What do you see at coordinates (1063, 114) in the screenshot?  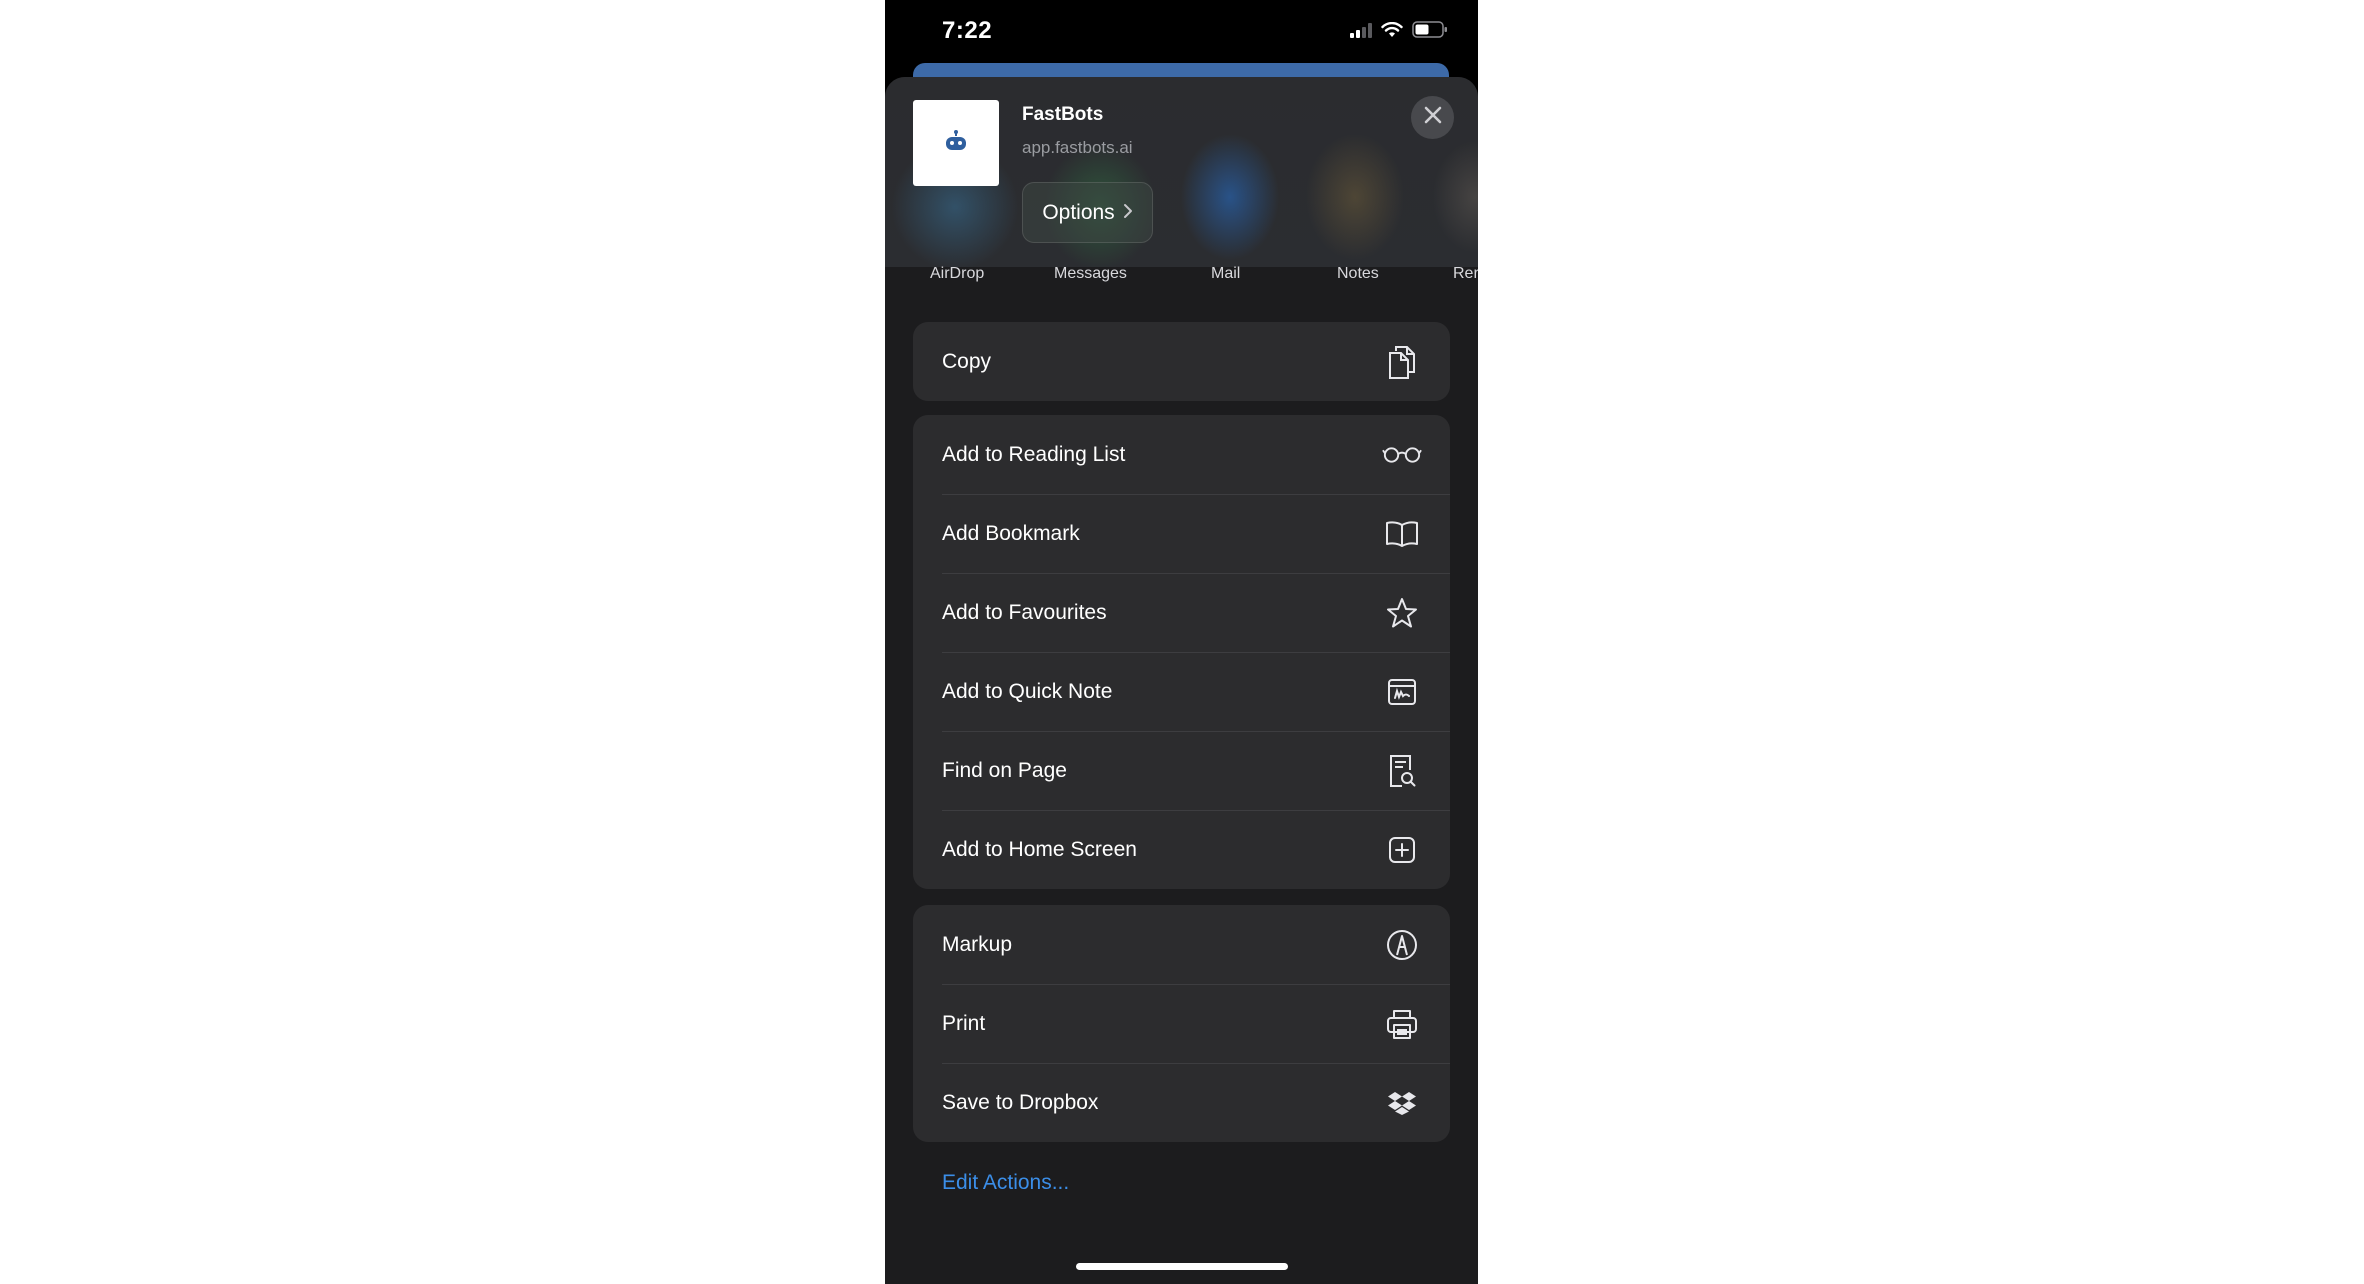 I see `site-title: FastBots` at bounding box center [1063, 114].